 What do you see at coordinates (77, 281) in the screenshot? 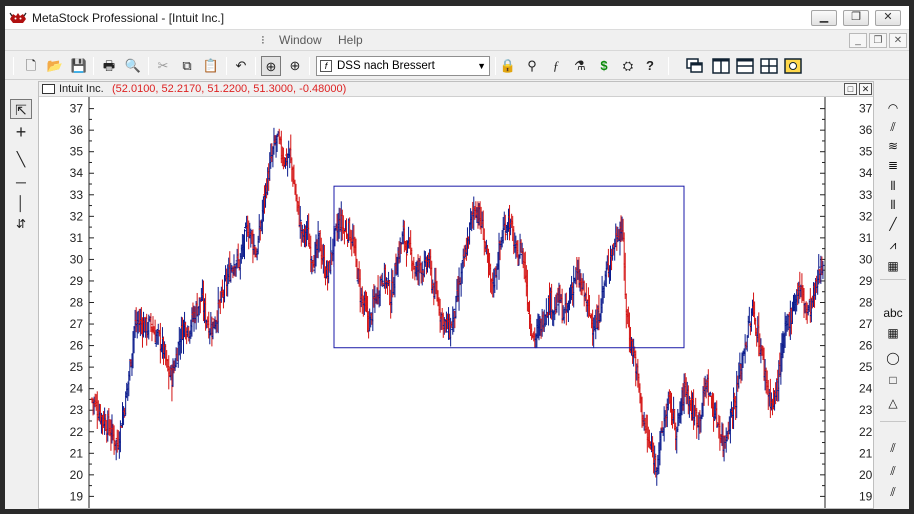
I see `left-tick-label: 29` at bounding box center [77, 281].